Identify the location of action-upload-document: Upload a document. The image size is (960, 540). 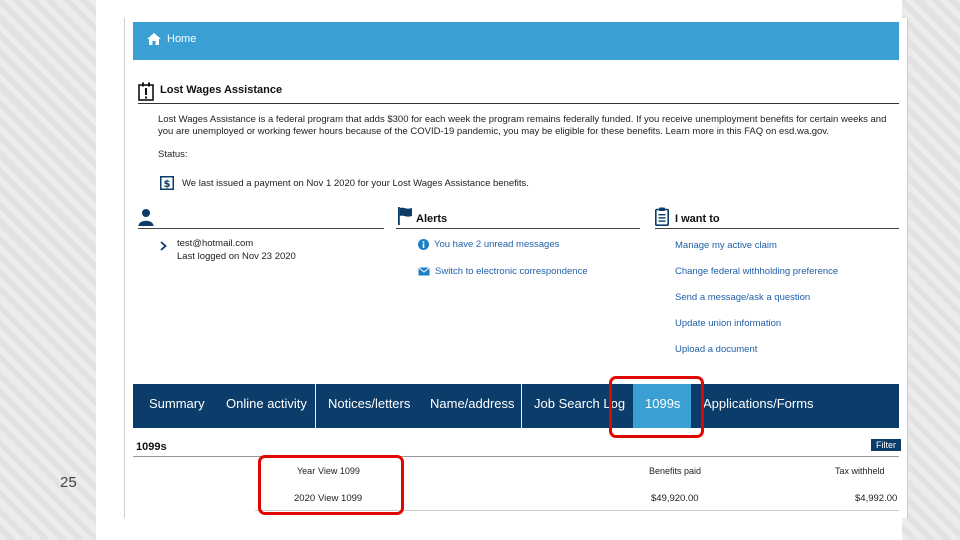
(716, 349).